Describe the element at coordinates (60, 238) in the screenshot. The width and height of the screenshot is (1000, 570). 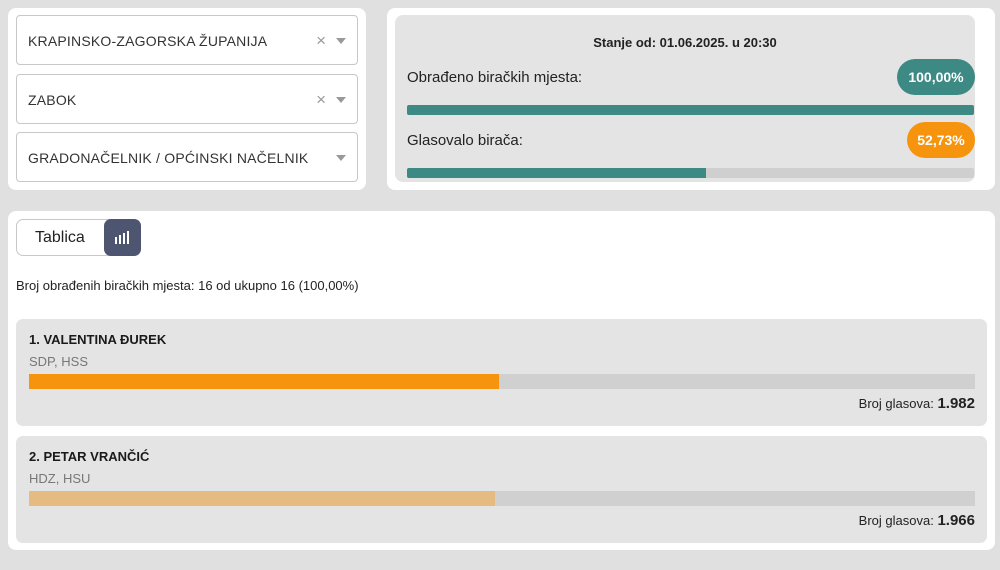
I see `table-view-button: Tablica` at that location.